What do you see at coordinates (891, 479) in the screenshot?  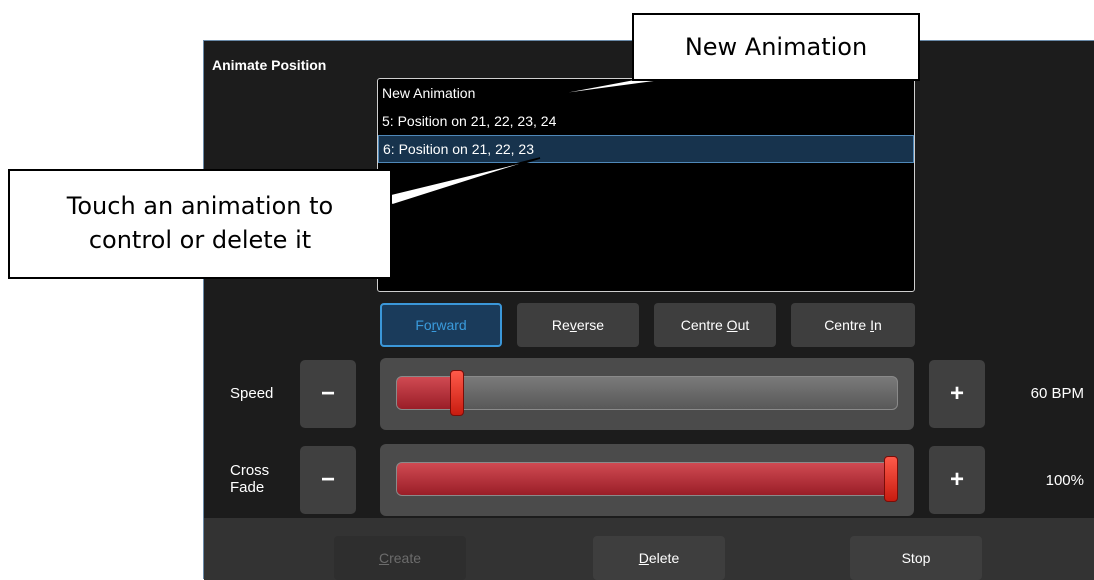 I see `crossfade-slider-handle` at bounding box center [891, 479].